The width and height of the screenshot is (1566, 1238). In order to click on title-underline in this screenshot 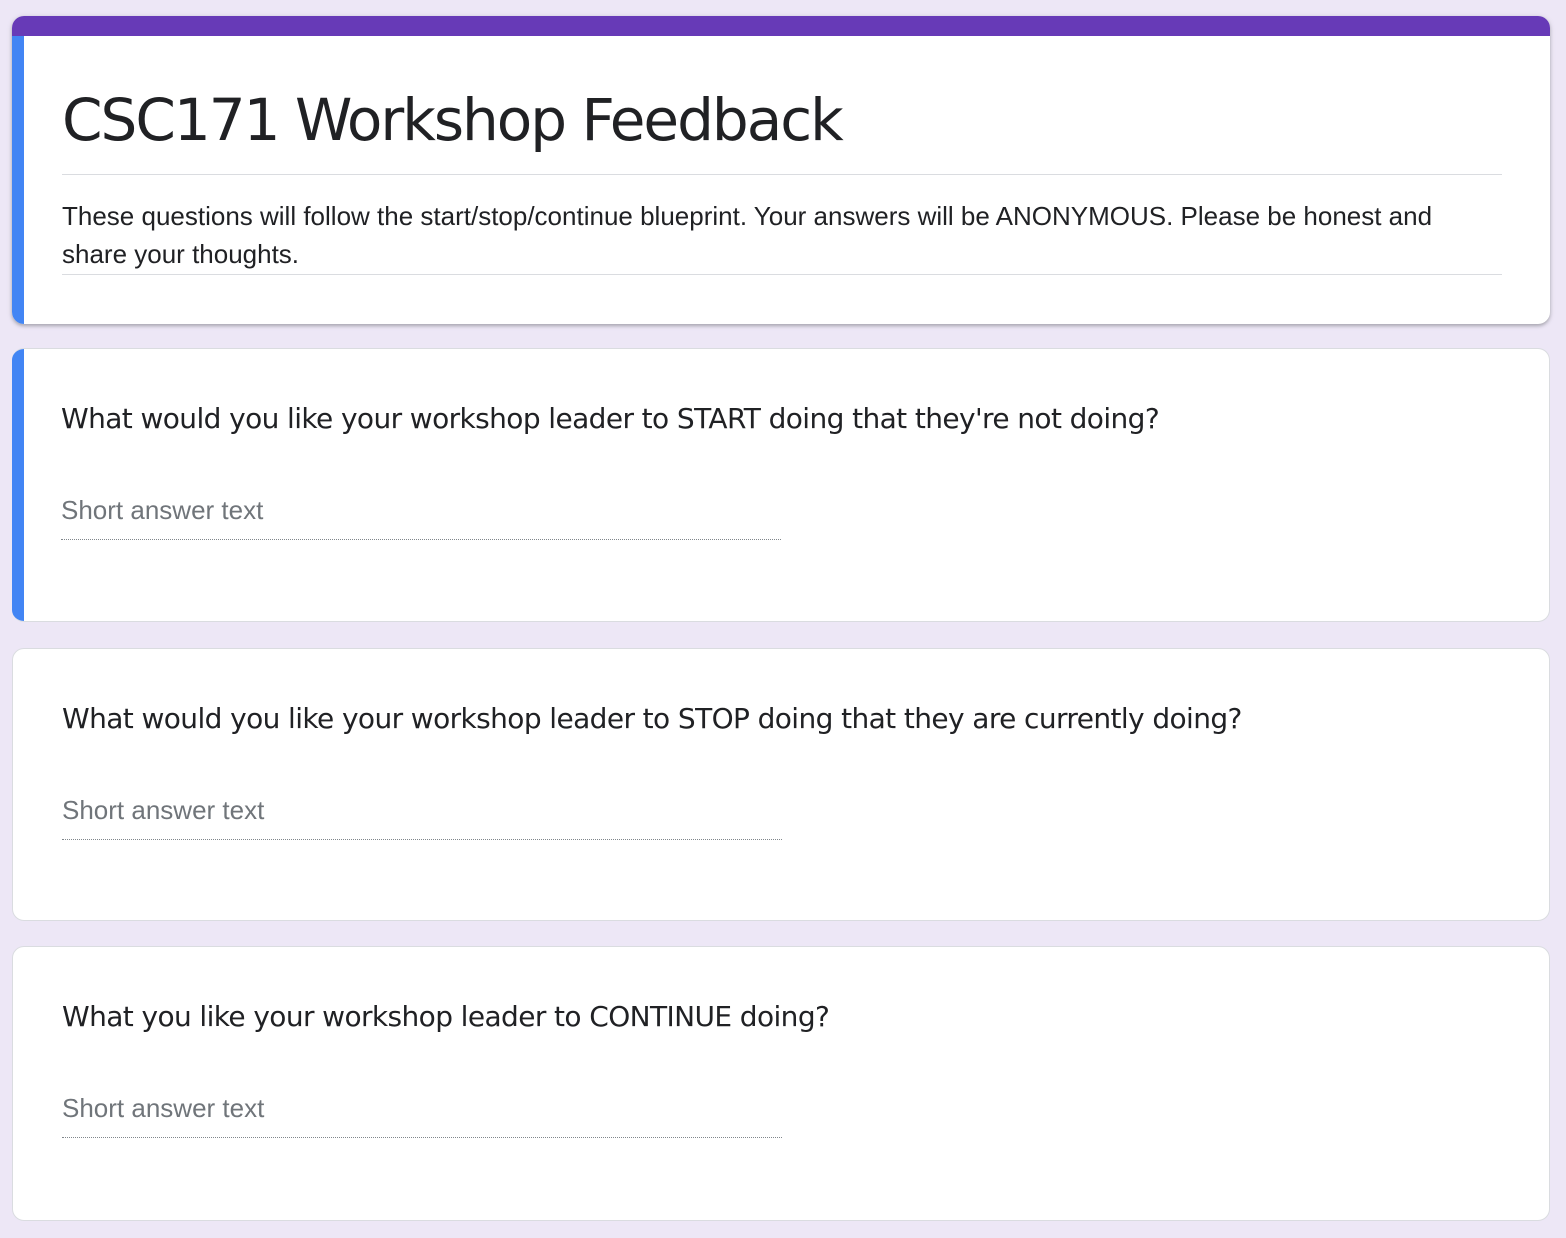, I will do `click(782, 174)`.